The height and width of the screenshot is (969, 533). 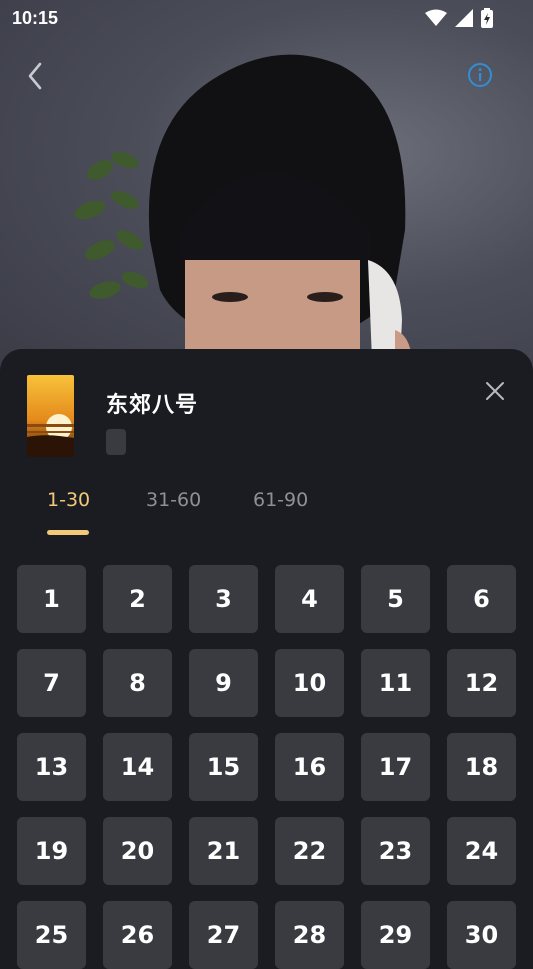 What do you see at coordinates (223, 935) in the screenshot?
I see `episode-button: 27` at bounding box center [223, 935].